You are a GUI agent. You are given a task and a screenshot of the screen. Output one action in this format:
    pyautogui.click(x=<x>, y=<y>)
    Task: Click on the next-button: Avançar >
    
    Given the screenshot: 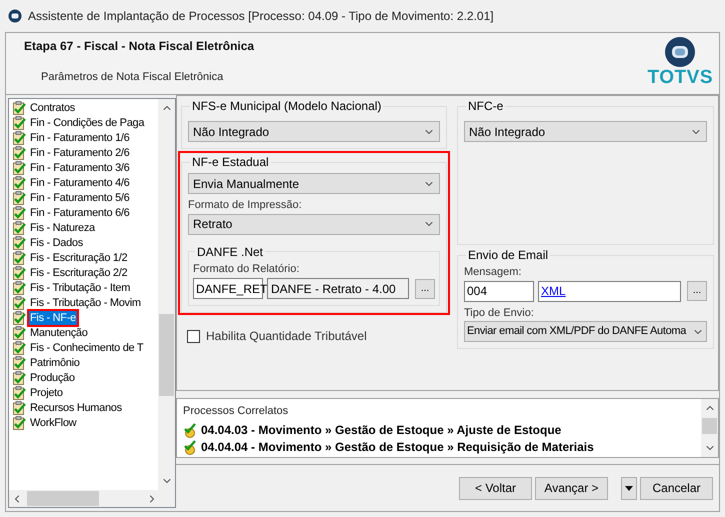 What is the action you would take?
    pyautogui.click(x=571, y=488)
    